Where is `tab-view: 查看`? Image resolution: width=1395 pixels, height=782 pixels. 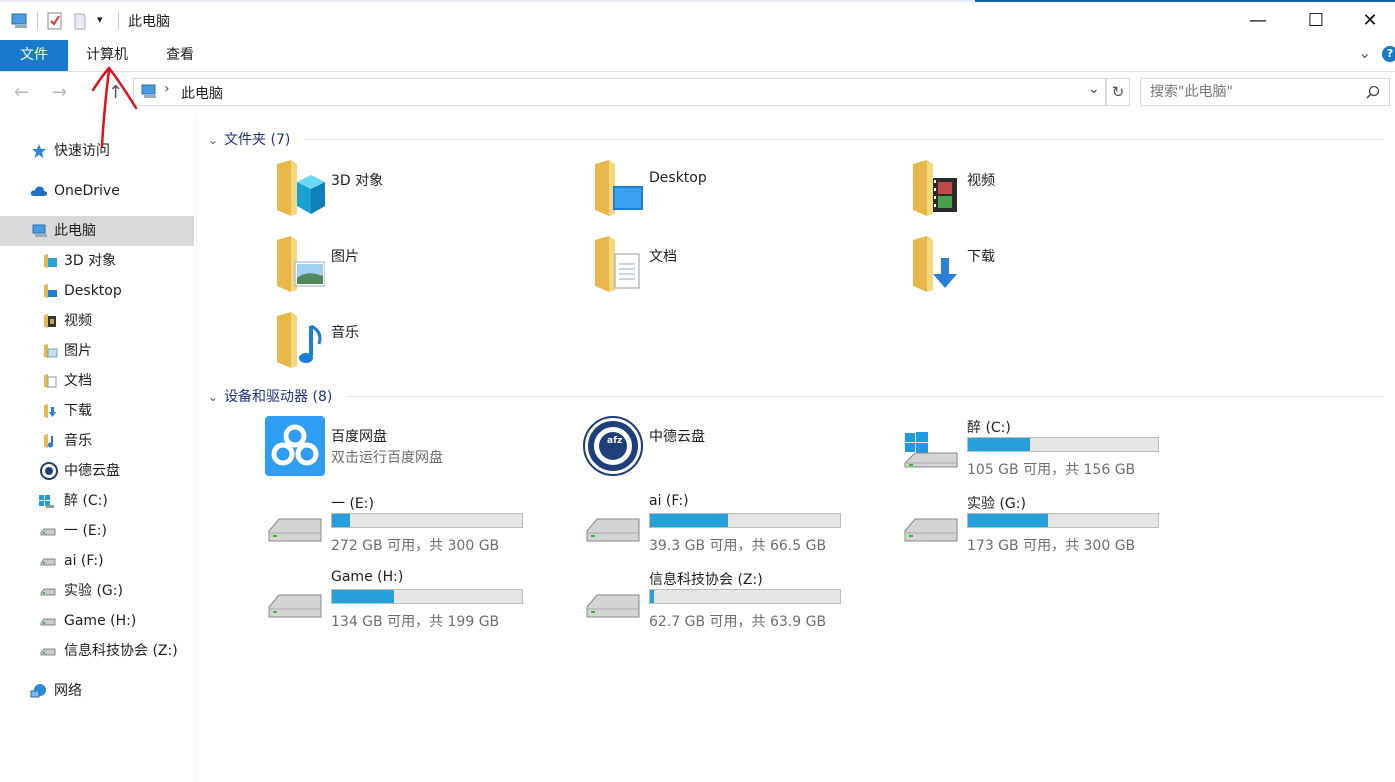 tab-view: 查看 is located at coordinates (180, 55).